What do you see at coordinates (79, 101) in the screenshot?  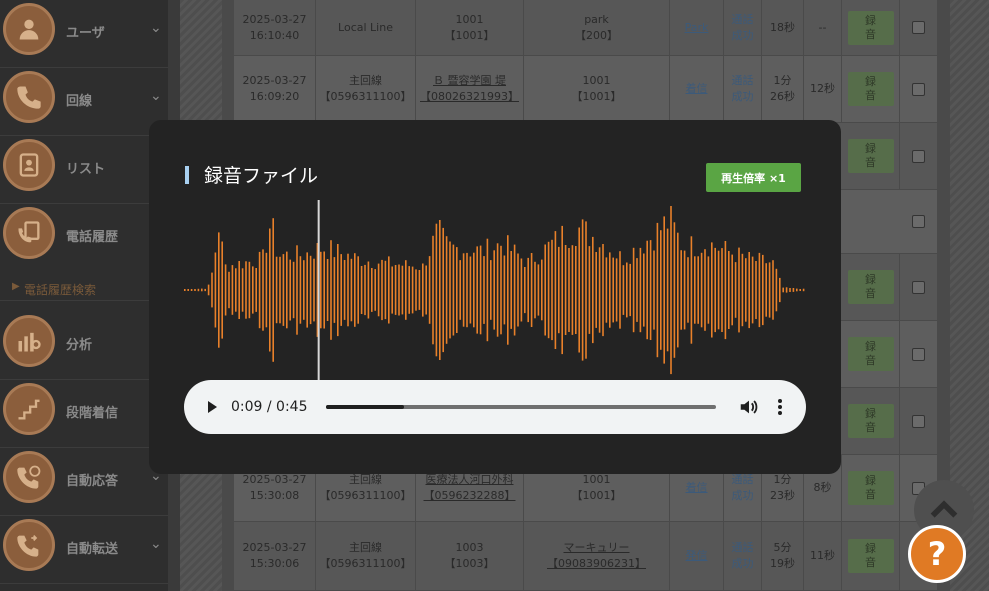 I see `sidebar-item-label: 回線` at bounding box center [79, 101].